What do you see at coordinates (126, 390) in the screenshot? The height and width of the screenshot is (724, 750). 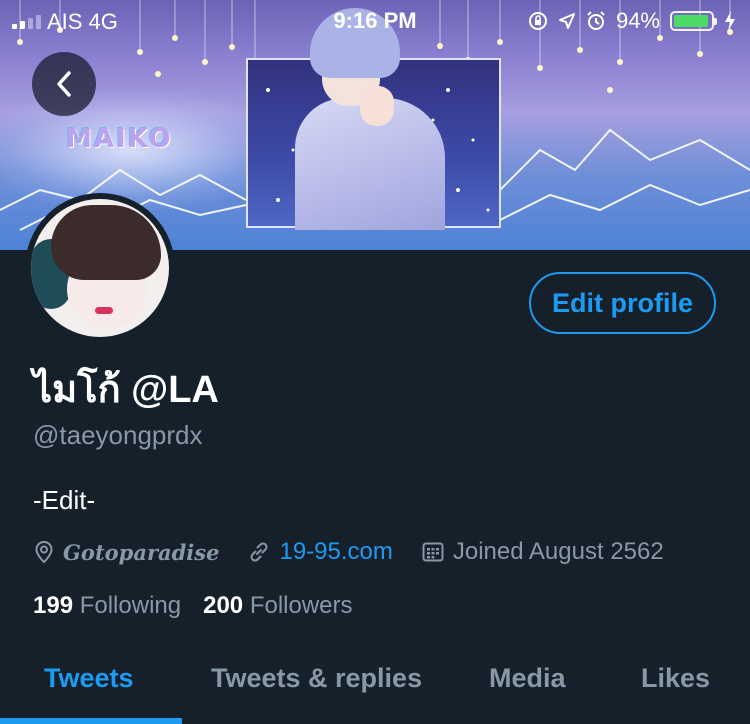 I see `display-name: ไมโก้ @LA` at bounding box center [126, 390].